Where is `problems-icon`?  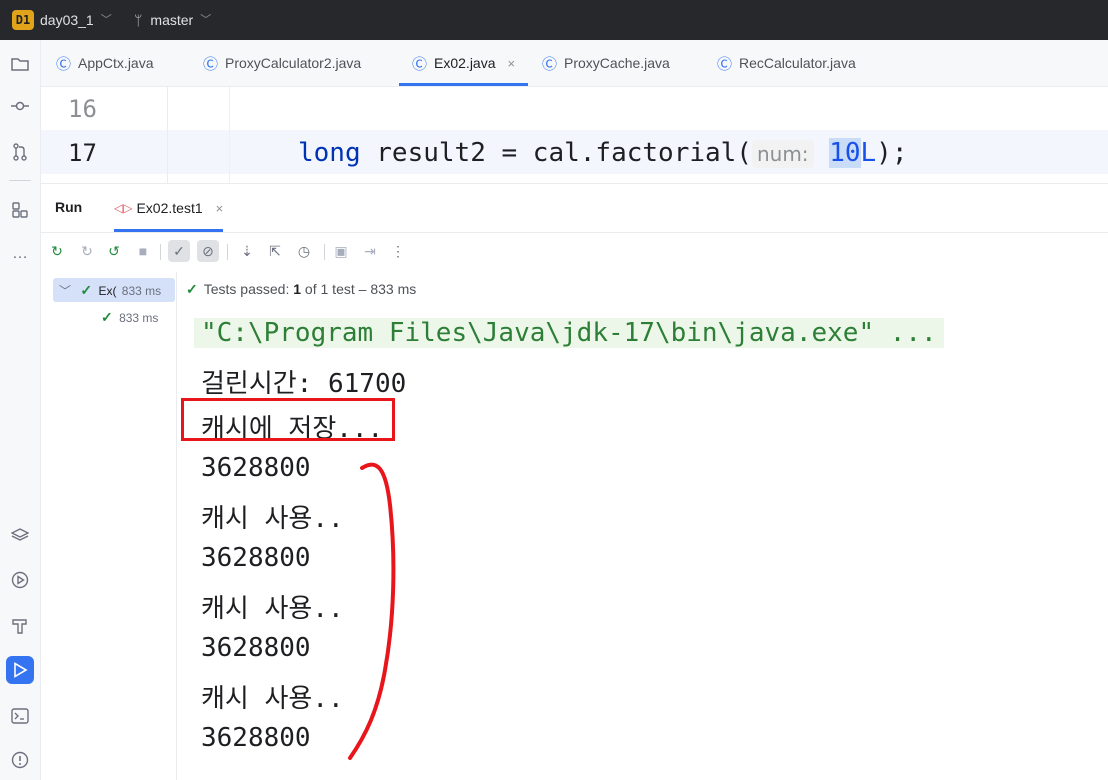
problems-icon is located at coordinates (20, 760).